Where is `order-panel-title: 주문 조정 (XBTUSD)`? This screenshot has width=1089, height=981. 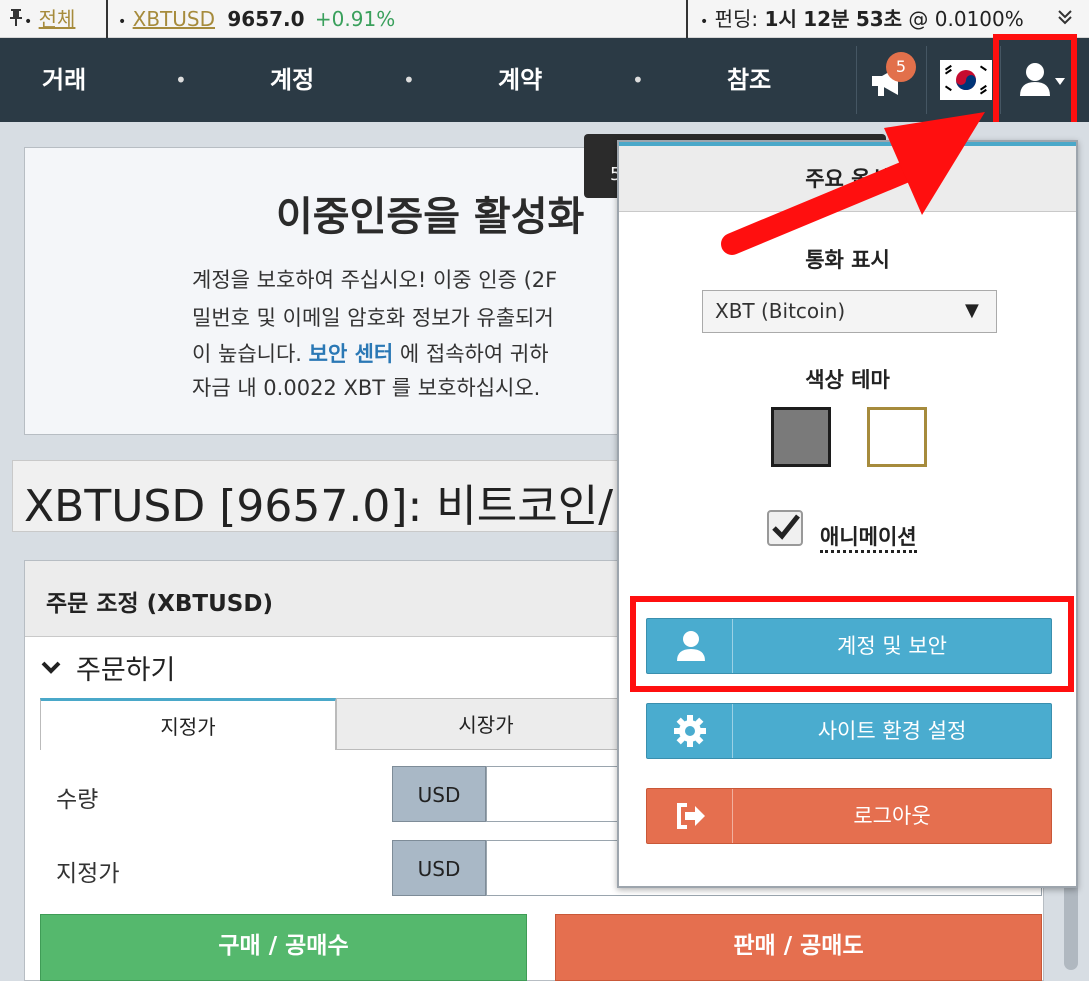 order-panel-title: 주문 조정 (XBTUSD) is located at coordinates (159, 604).